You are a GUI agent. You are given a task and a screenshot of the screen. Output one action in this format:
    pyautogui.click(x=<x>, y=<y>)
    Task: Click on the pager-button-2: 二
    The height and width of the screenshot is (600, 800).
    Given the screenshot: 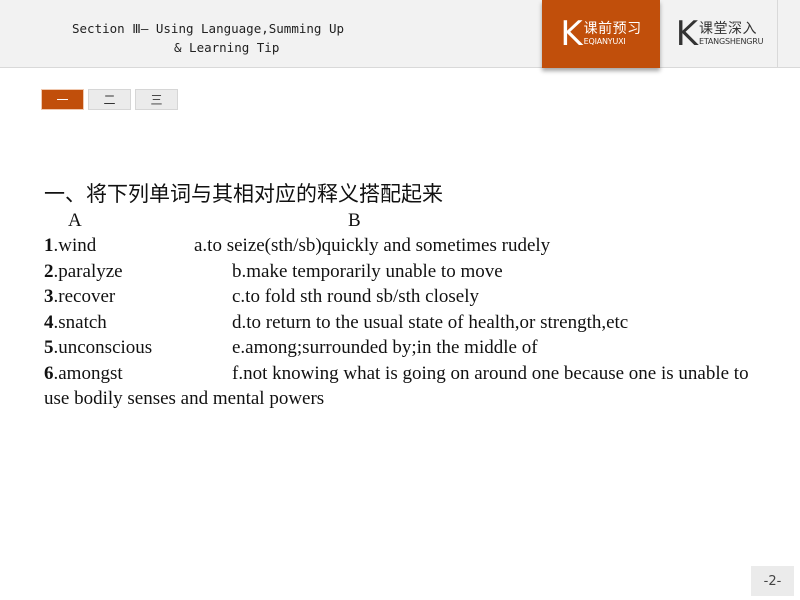 What is the action you would take?
    pyautogui.click(x=109, y=99)
    